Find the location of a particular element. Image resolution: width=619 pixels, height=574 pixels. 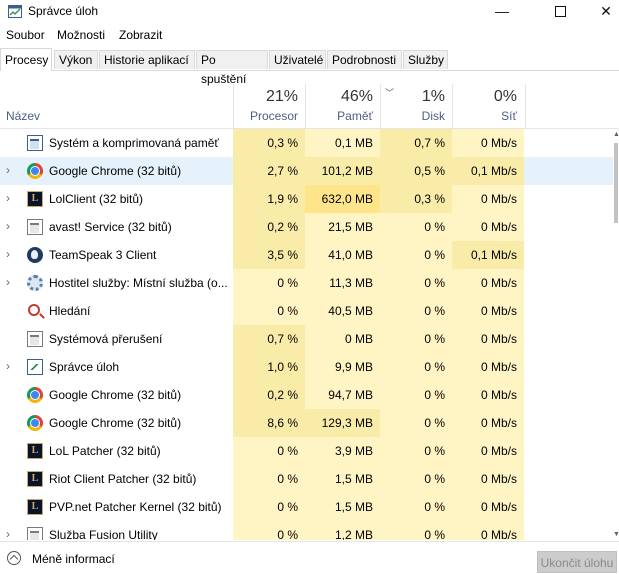

tab-startup: Po spuštění is located at coordinates (232, 68).